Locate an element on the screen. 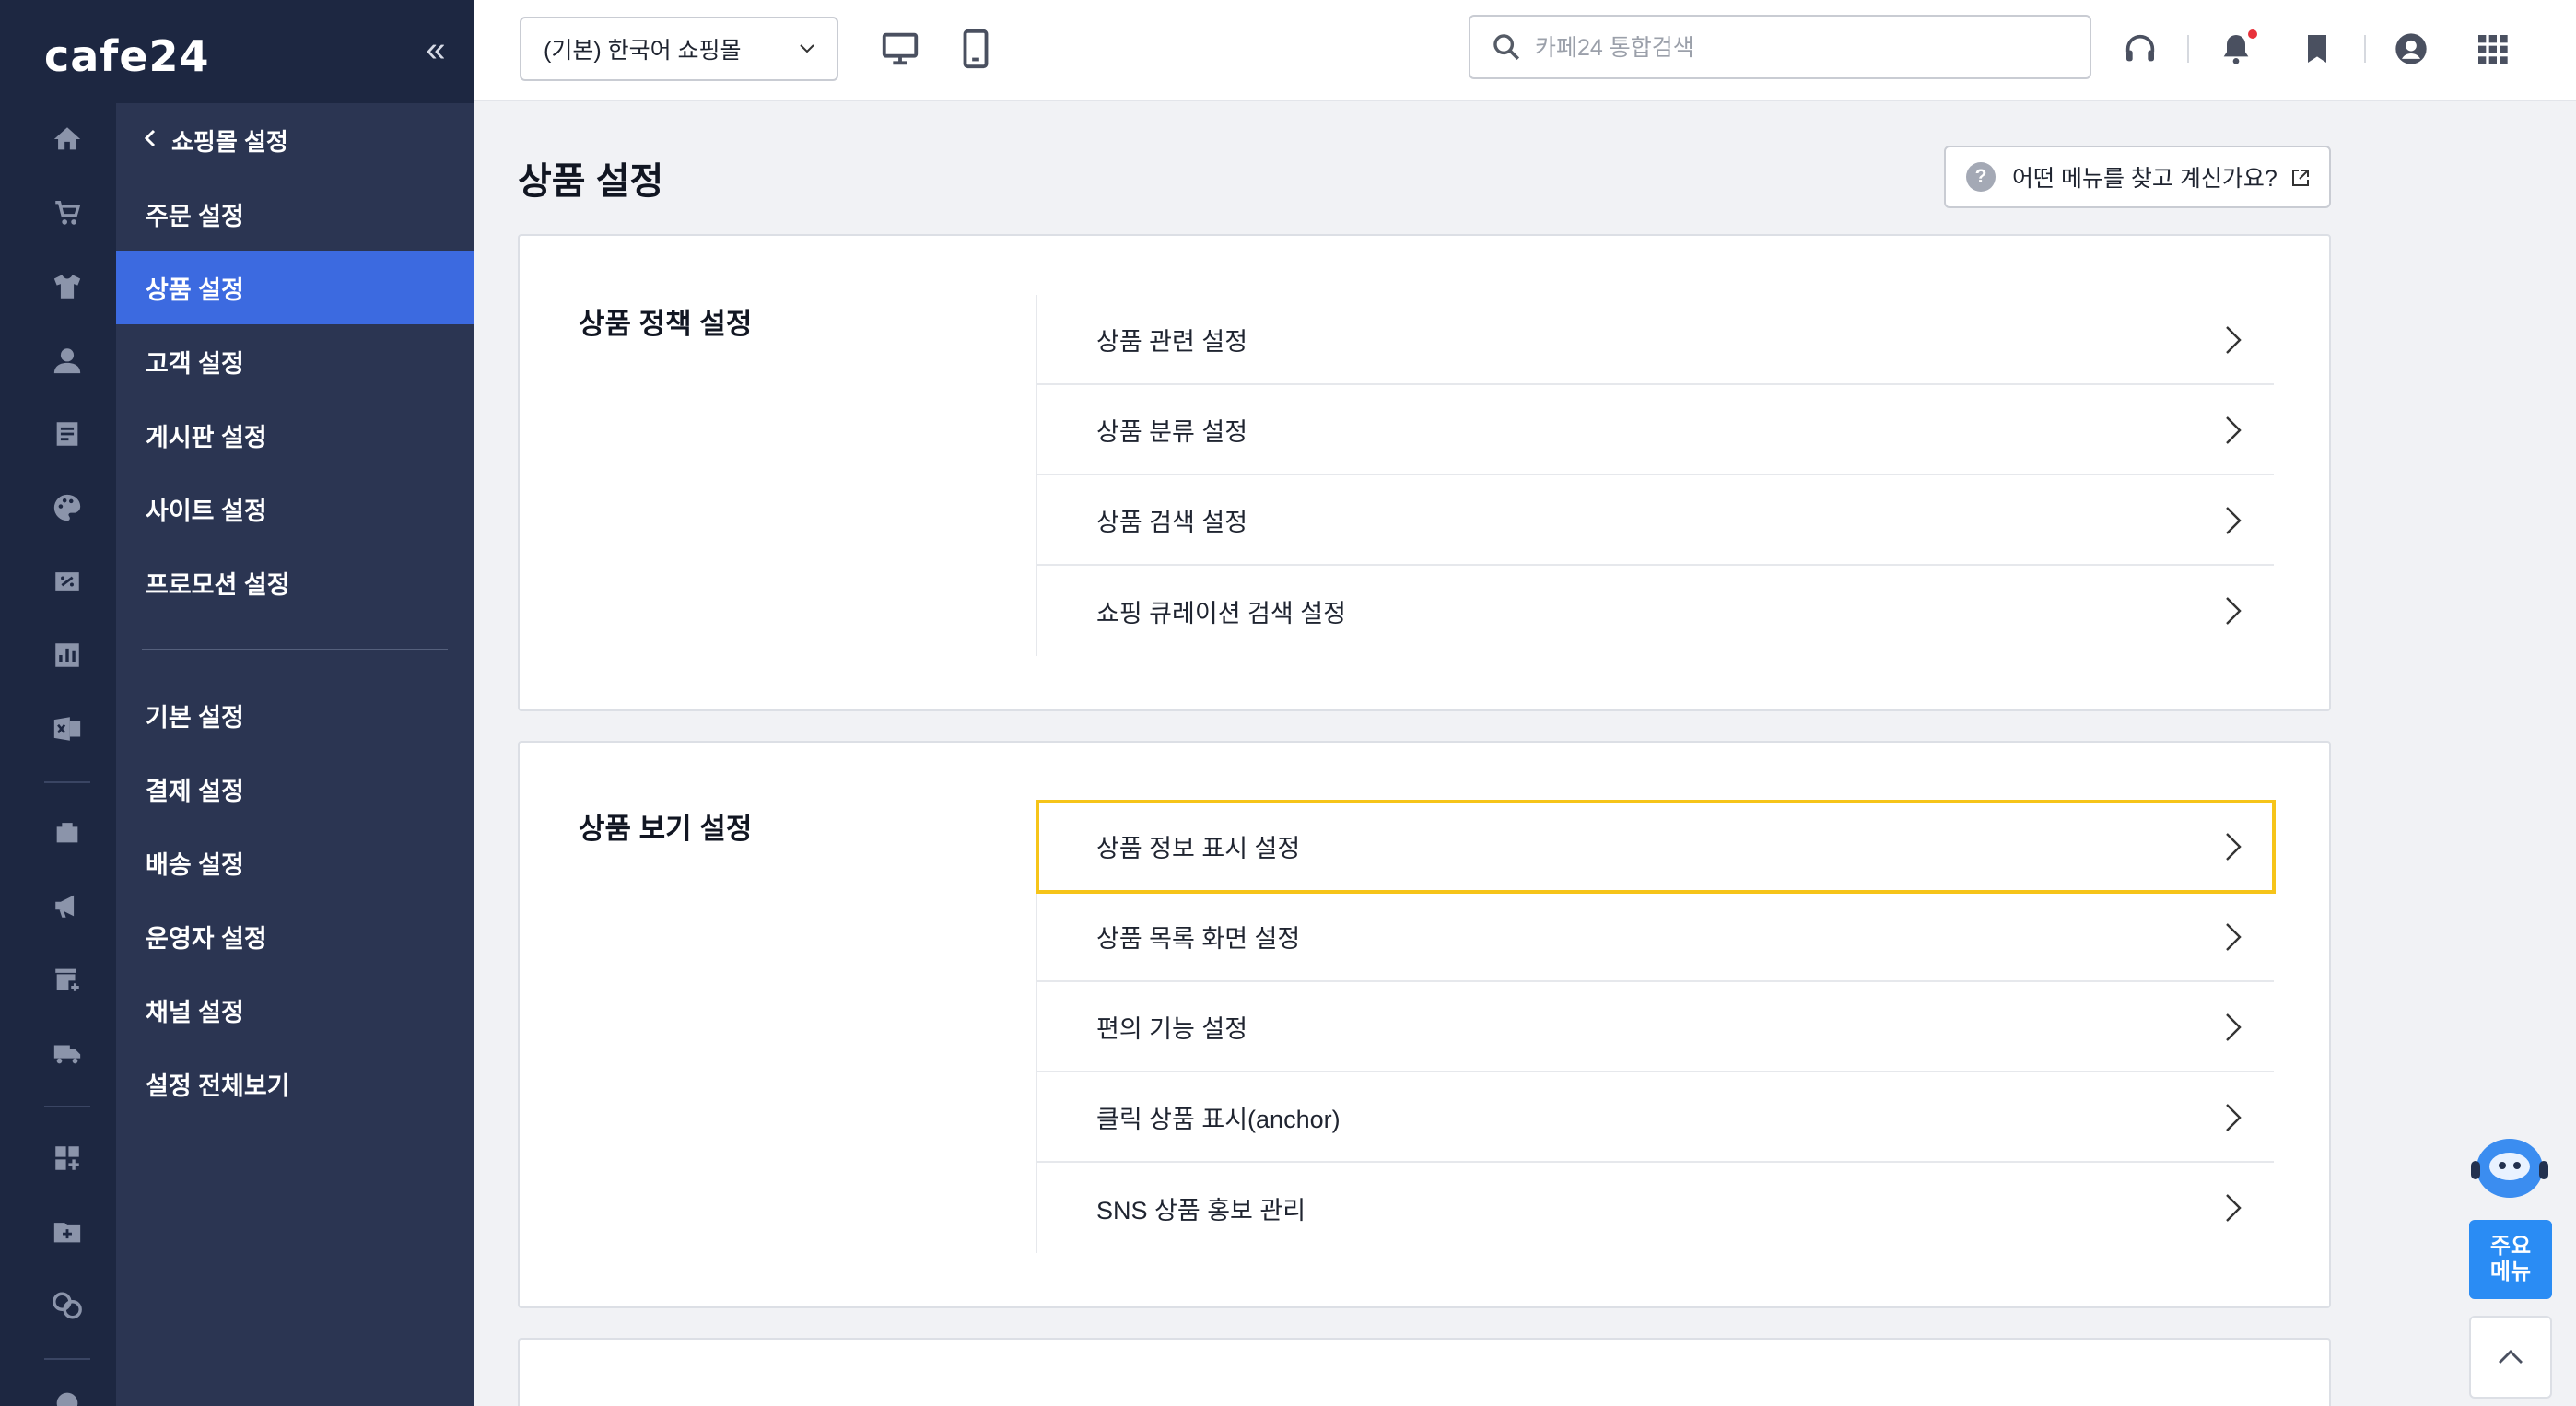  list-item-label: 클릭 상품 표시(anchor) is located at coordinates (1218, 1119).